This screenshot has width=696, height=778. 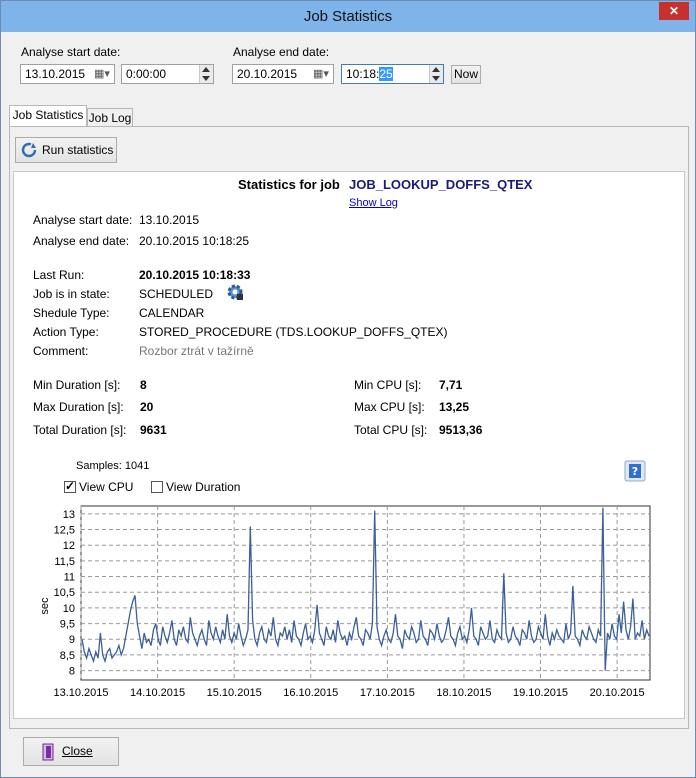 What do you see at coordinates (78, 150) in the screenshot?
I see `run-statistics-label: Run statistics` at bounding box center [78, 150].